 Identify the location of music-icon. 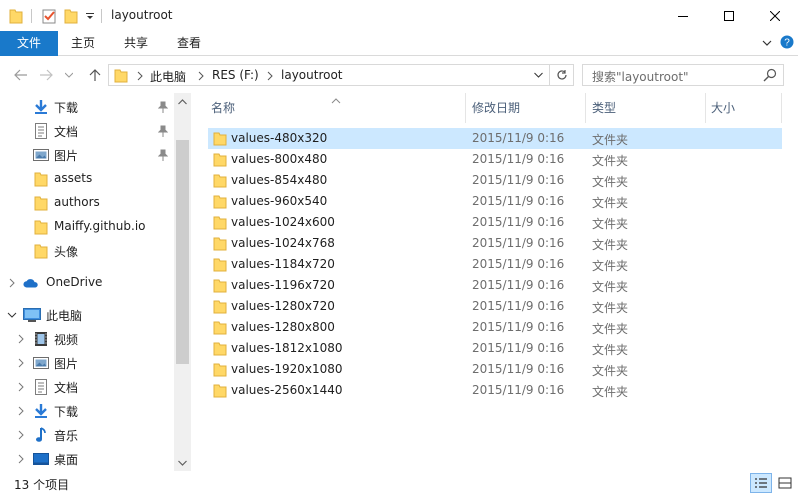
(41, 435).